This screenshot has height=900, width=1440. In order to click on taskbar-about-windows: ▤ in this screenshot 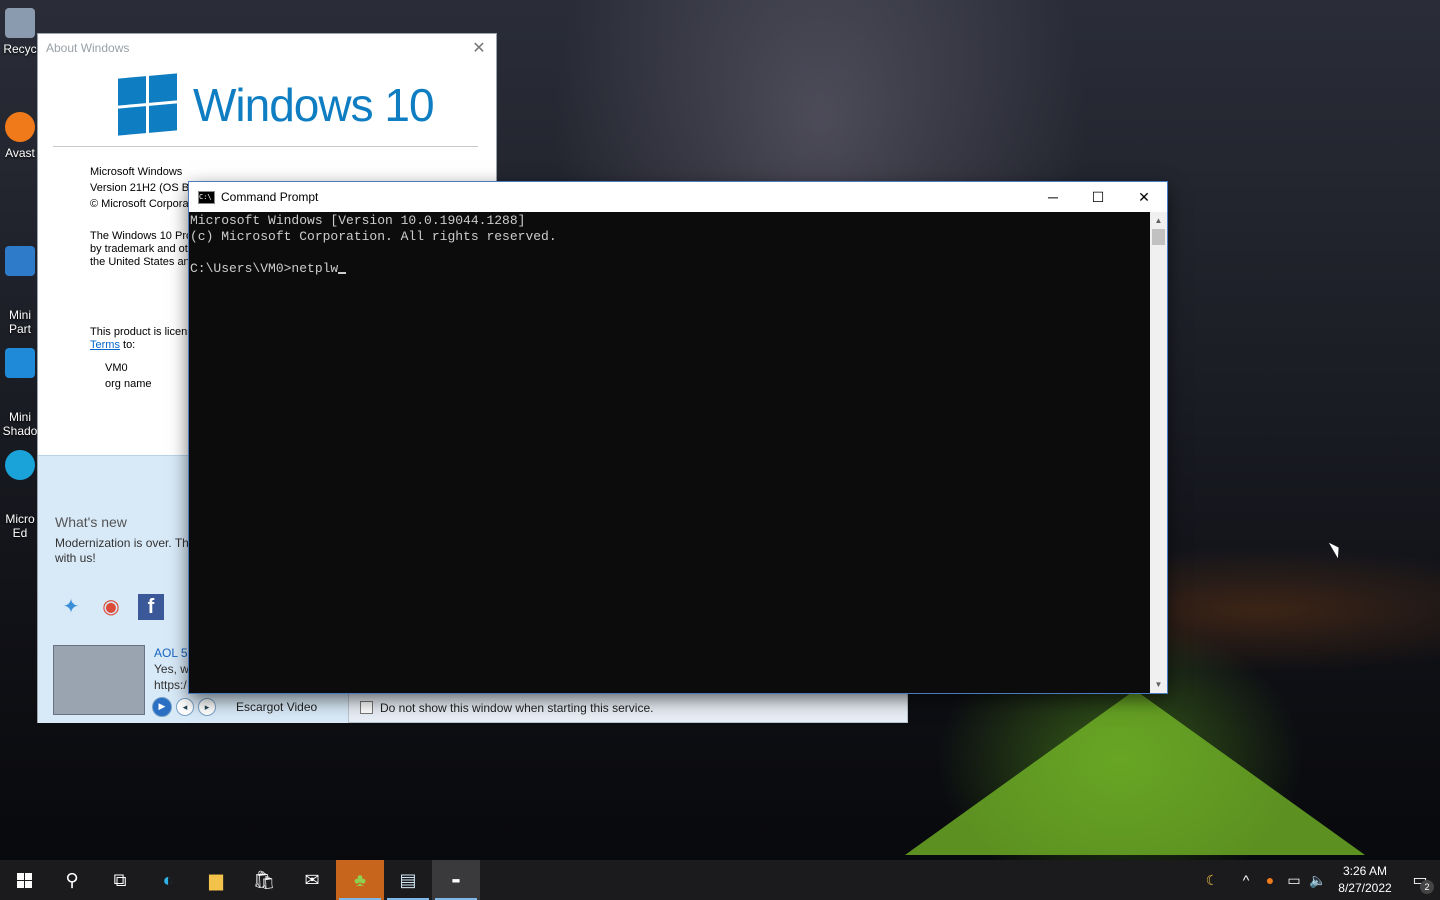, I will do `click(408, 880)`.